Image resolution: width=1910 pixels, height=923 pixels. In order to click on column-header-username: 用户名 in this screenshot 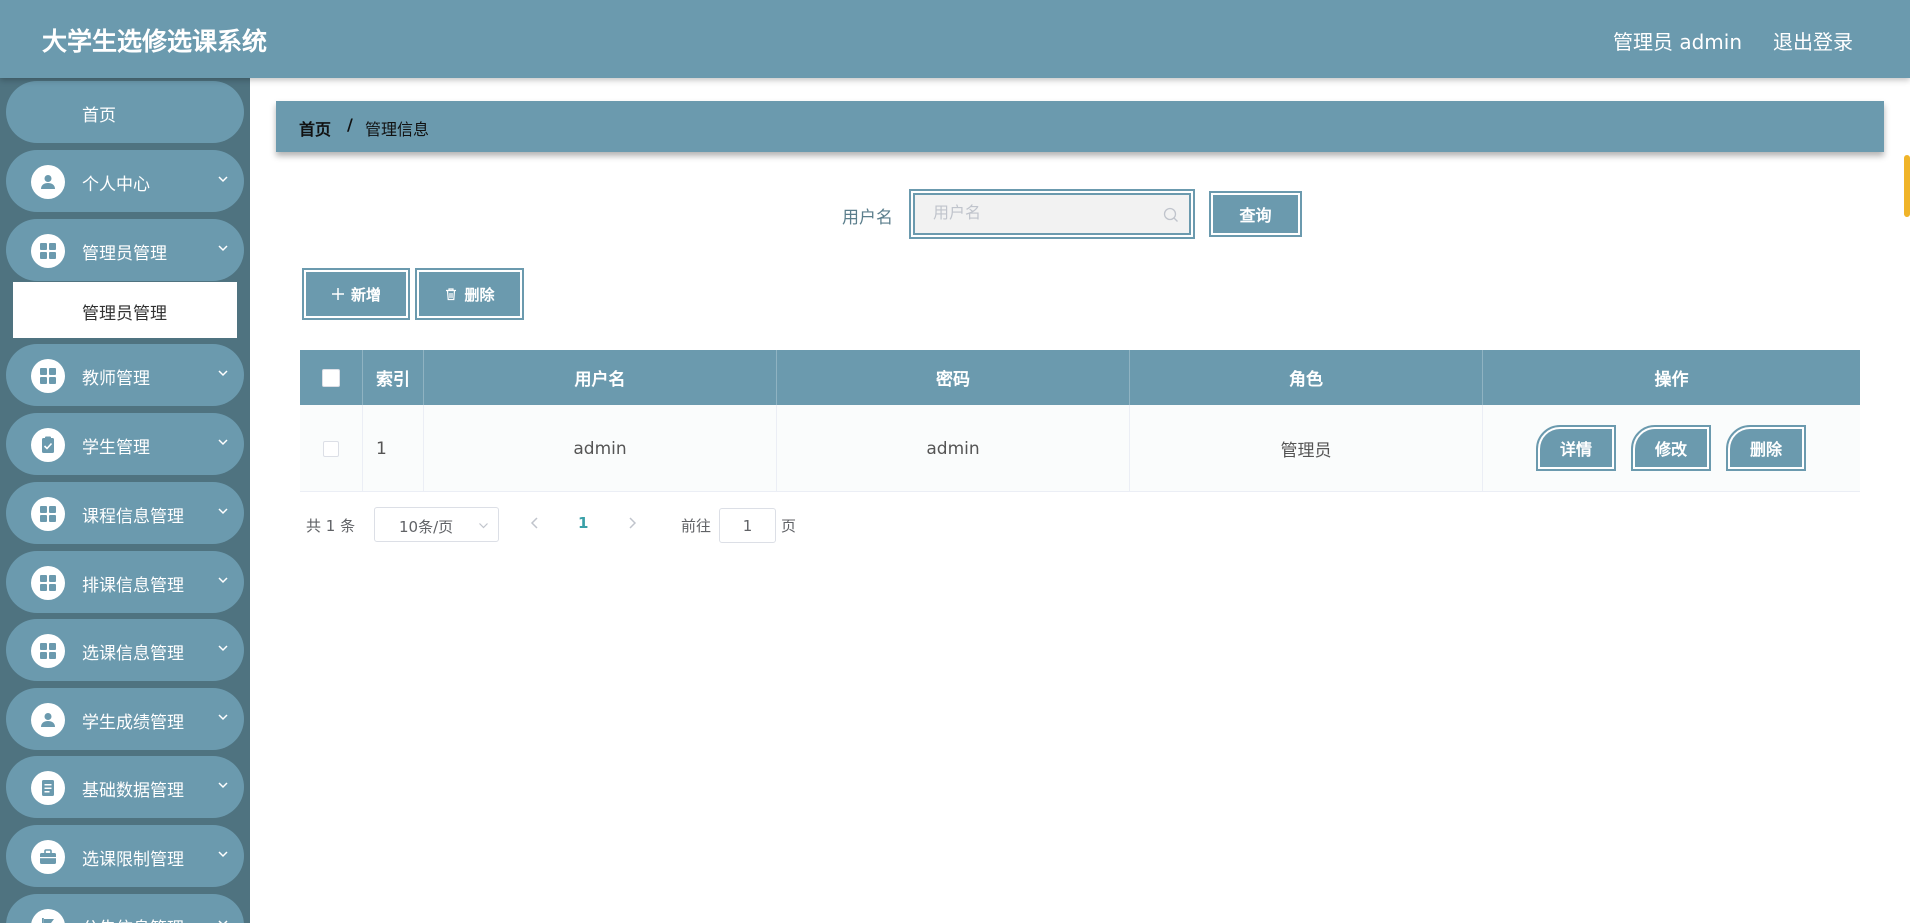, I will do `click(600, 377)`.